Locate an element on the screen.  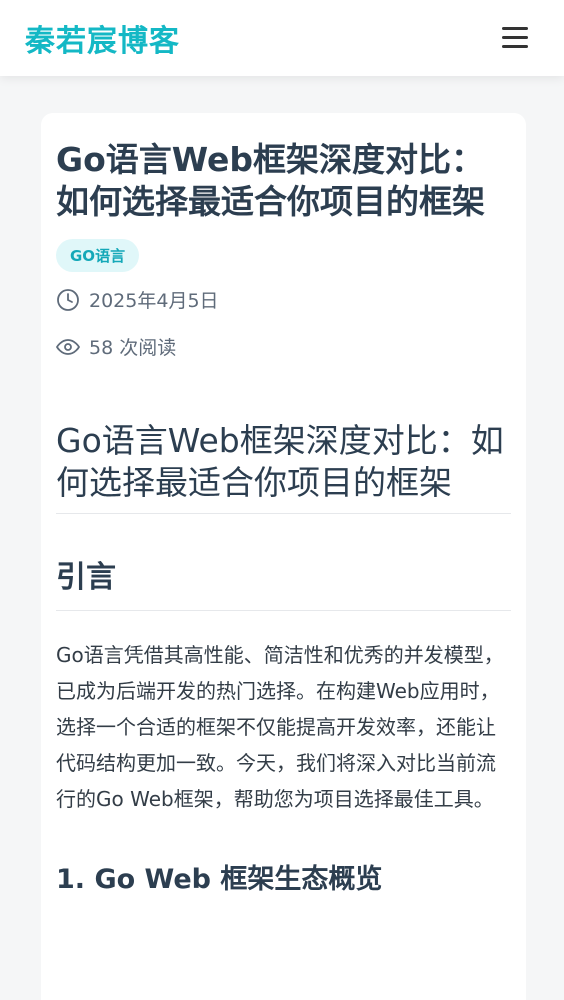
content-heading-intro: 引言 is located at coordinates (283, 581).